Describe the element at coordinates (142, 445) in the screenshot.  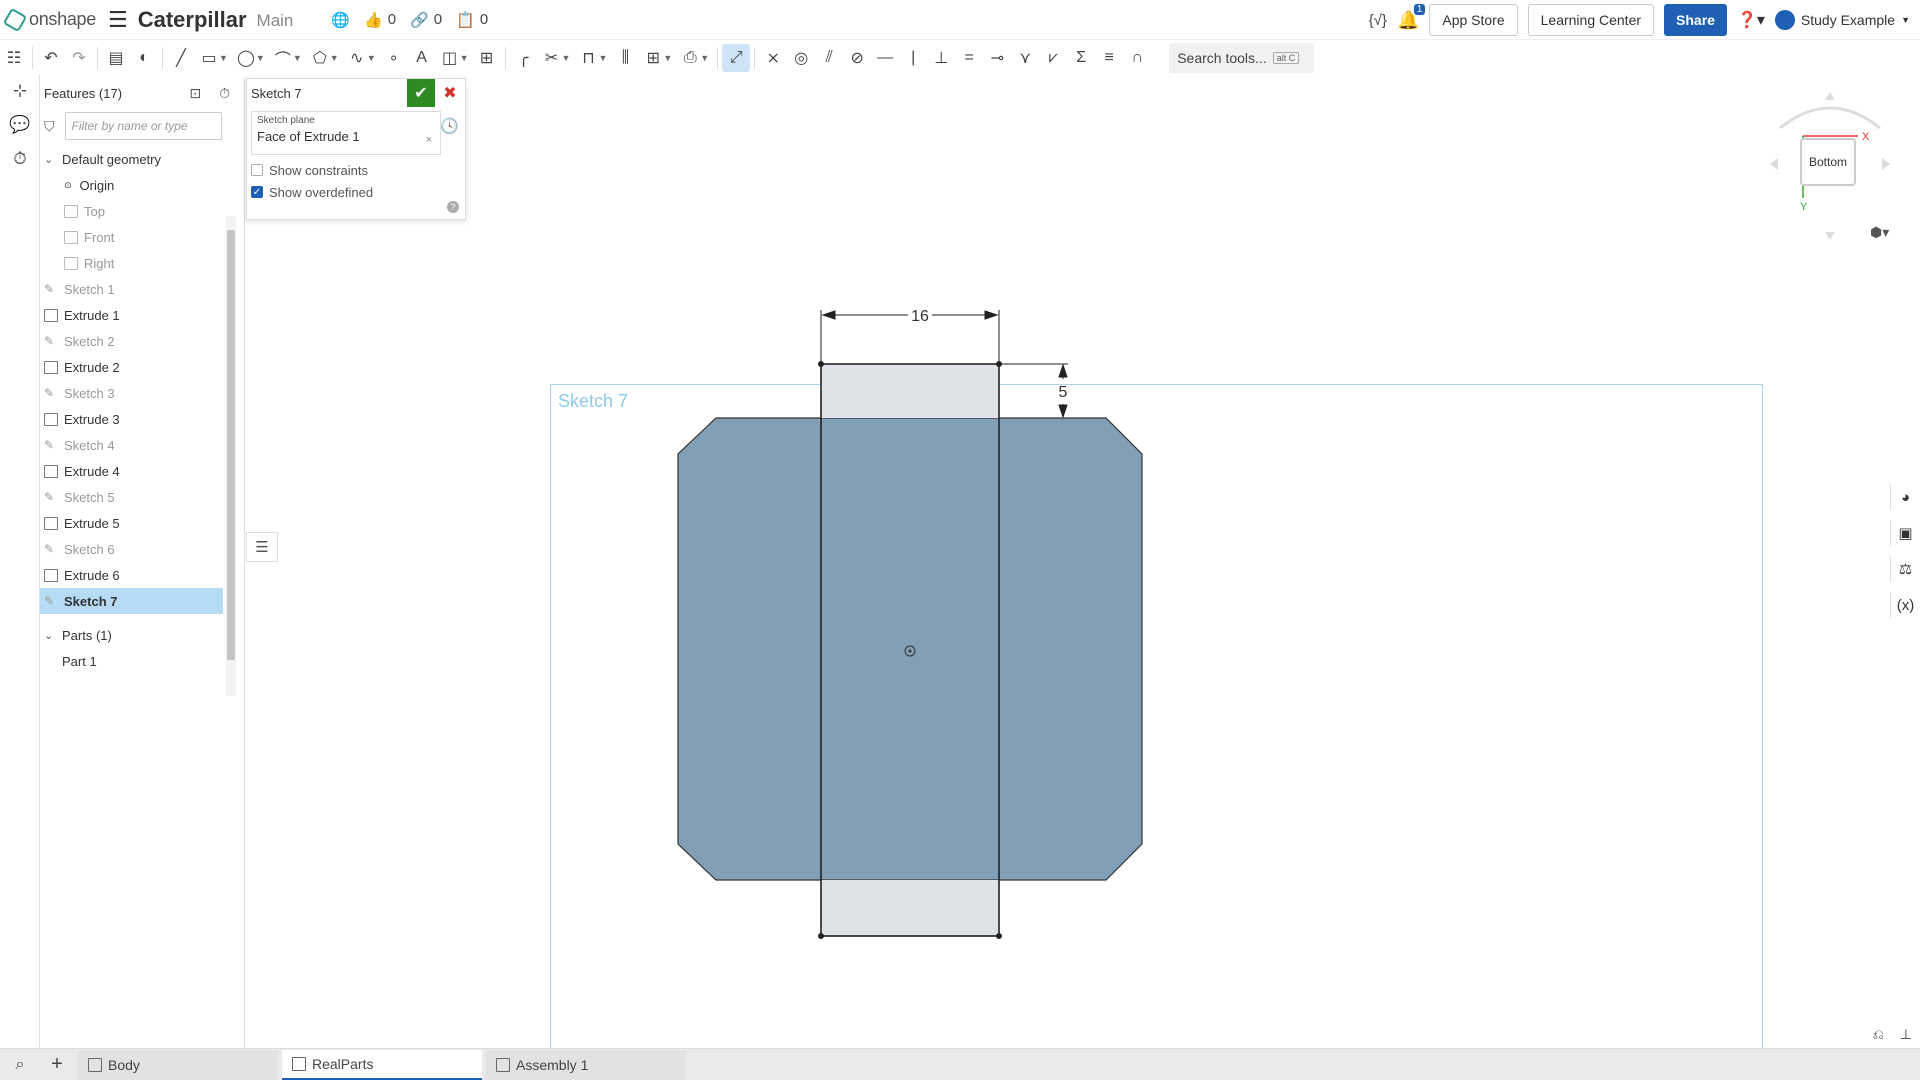
I see `tree-item-sketch: ✎ Sketch 4` at that location.